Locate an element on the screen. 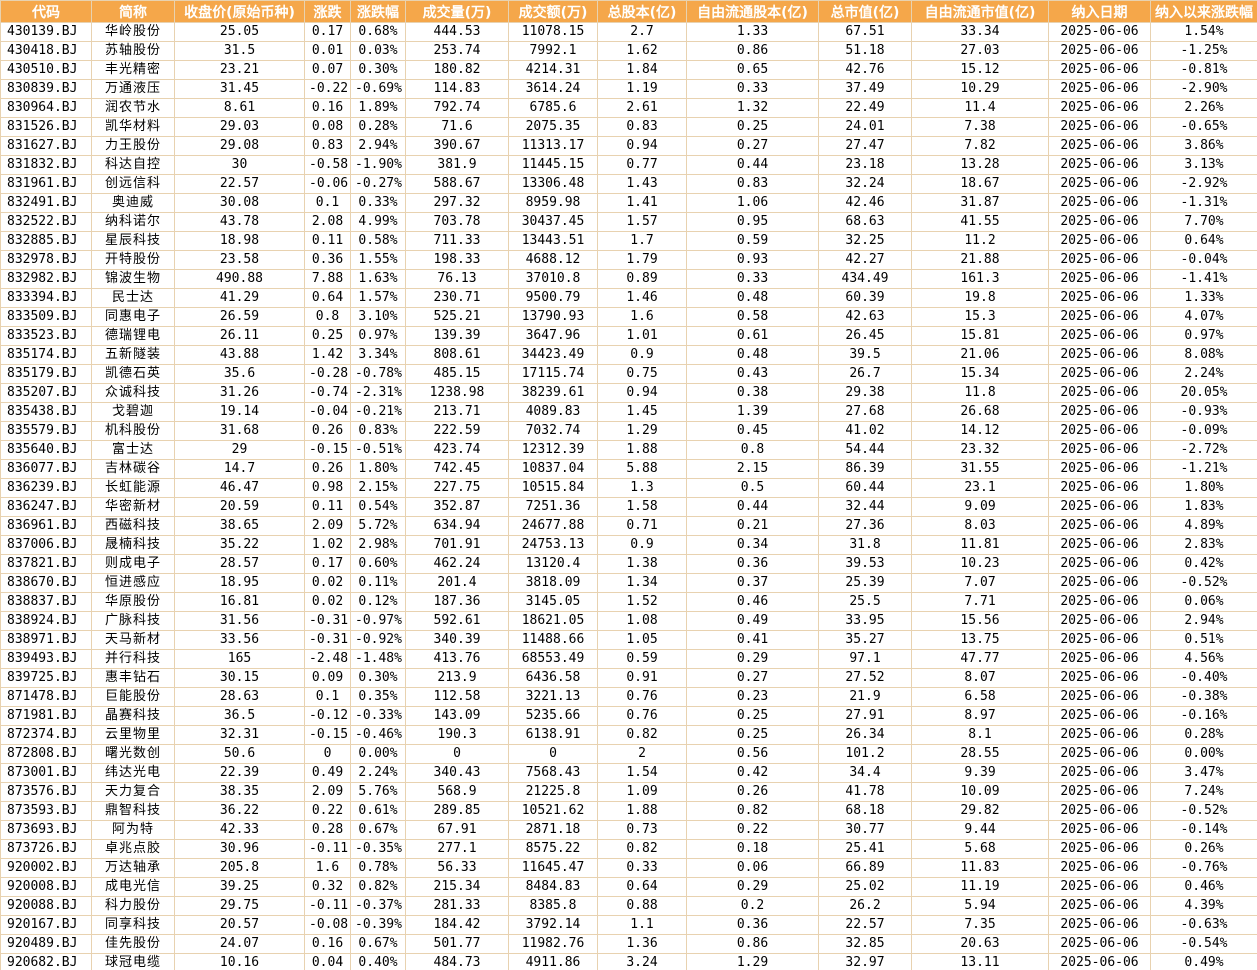 The image size is (1257, 970). table-cell: 0.43 is located at coordinates (752, 374).